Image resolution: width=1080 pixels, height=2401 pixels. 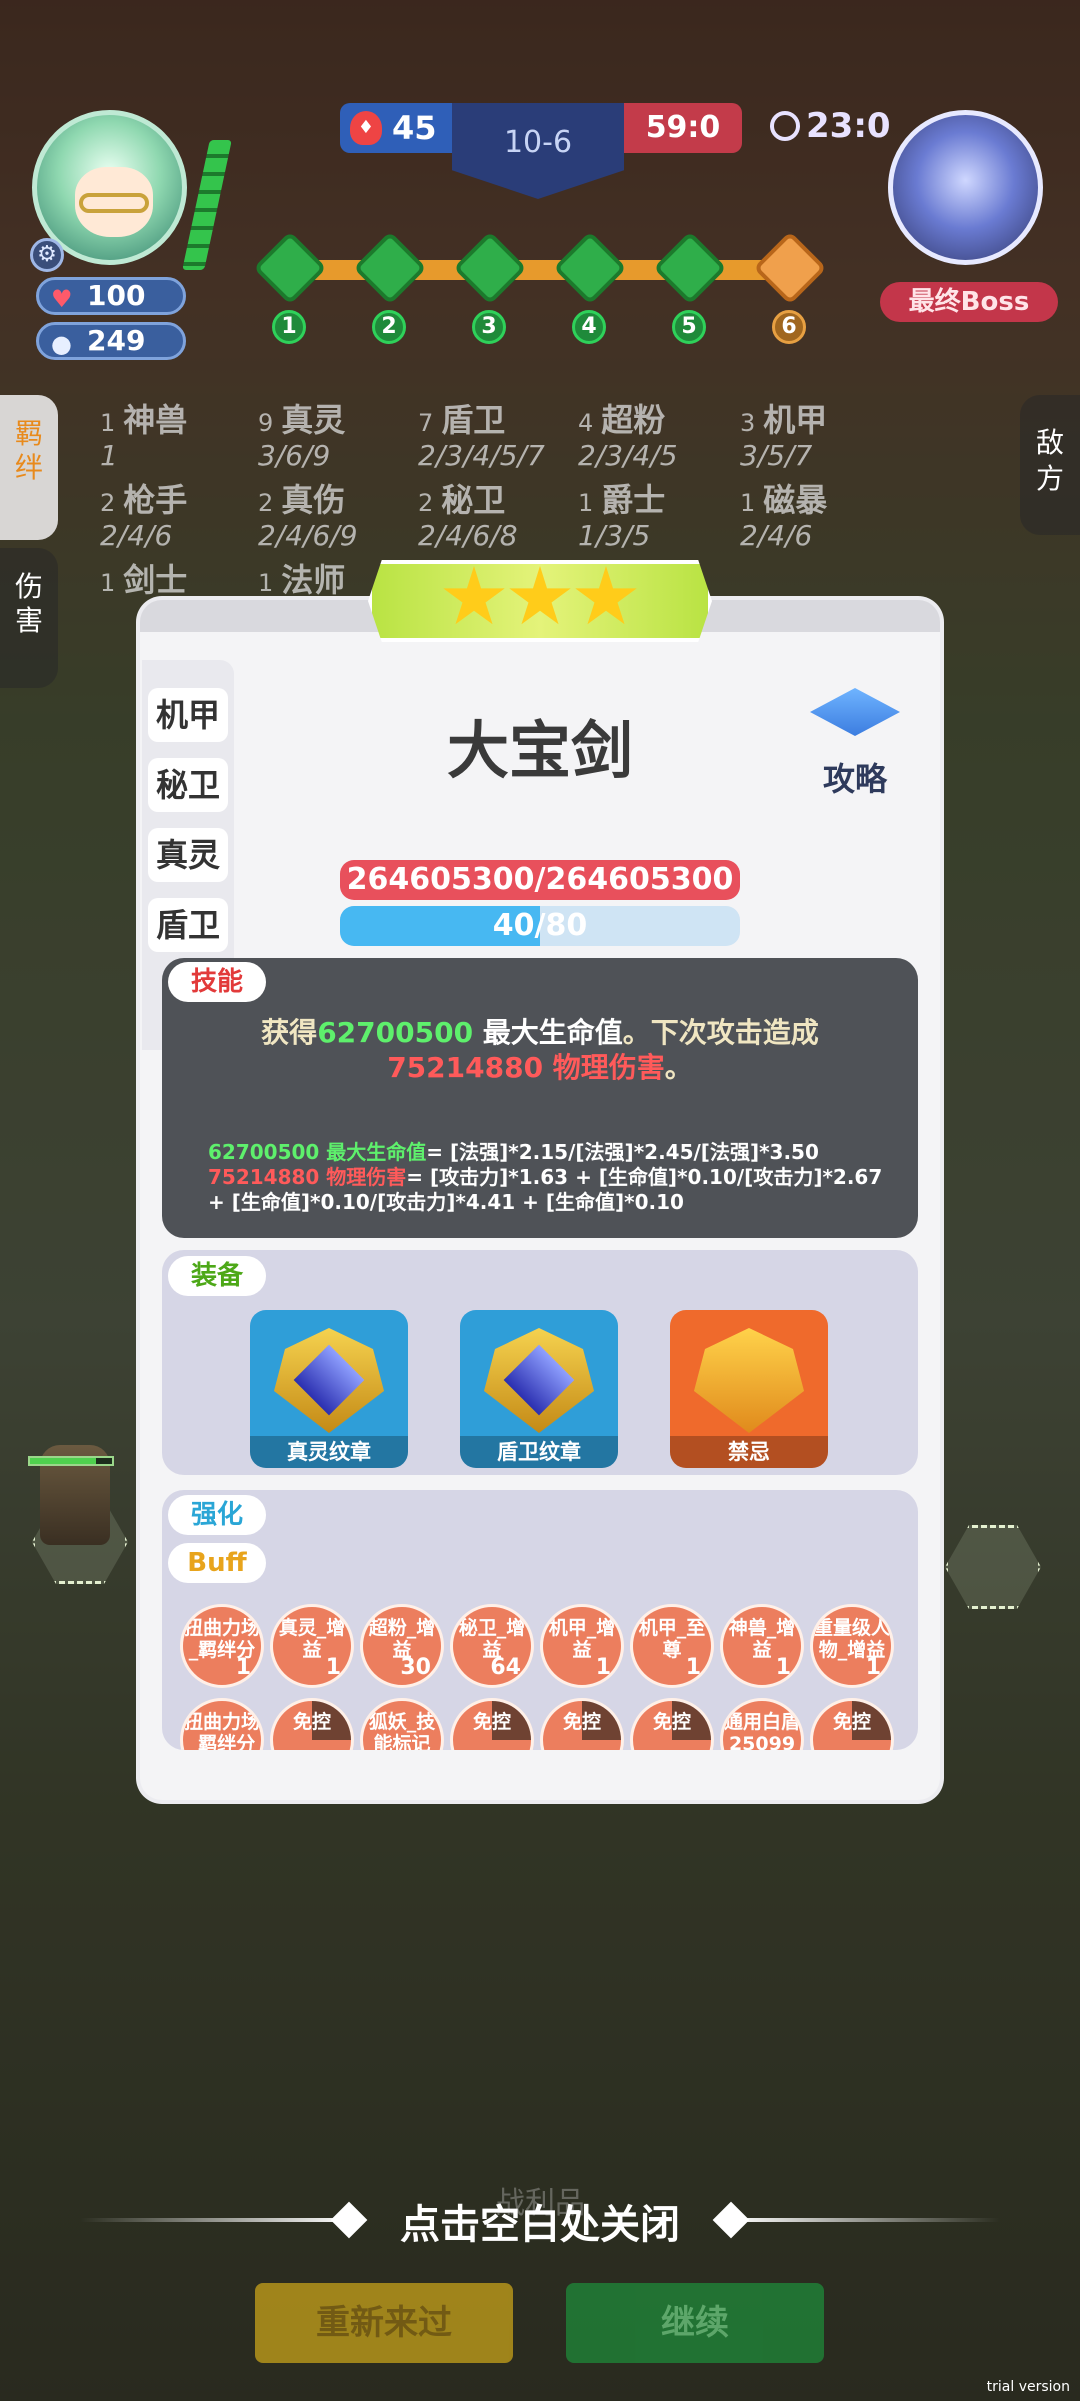 What do you see at coordinates (61, 344) in the screenshot?
I see `coin-icon: ●` at bounding box center [61, 344].